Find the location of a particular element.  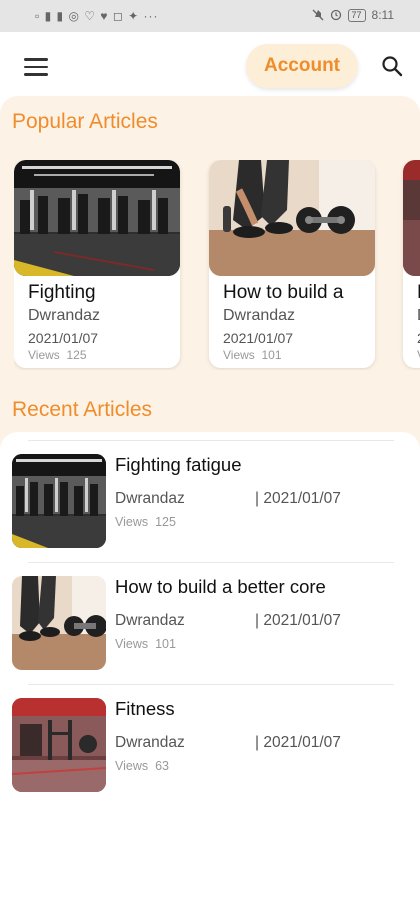

article-views: Views 63 is located at coordinates (142, 766).